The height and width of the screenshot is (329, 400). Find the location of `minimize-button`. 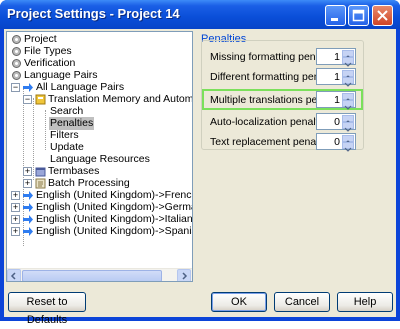

minimize-button is located at coordinates (335, 15).